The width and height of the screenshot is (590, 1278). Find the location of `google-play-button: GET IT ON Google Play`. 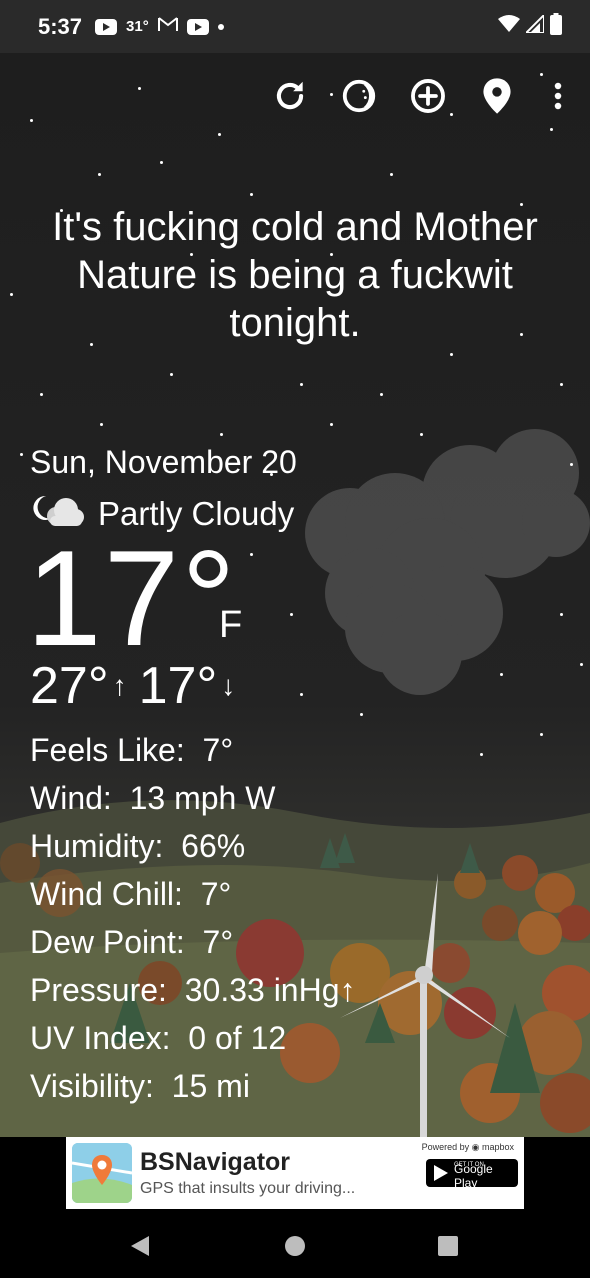

google-play-button: GET IT ON Google Play is located at coordinates (472, 1174).